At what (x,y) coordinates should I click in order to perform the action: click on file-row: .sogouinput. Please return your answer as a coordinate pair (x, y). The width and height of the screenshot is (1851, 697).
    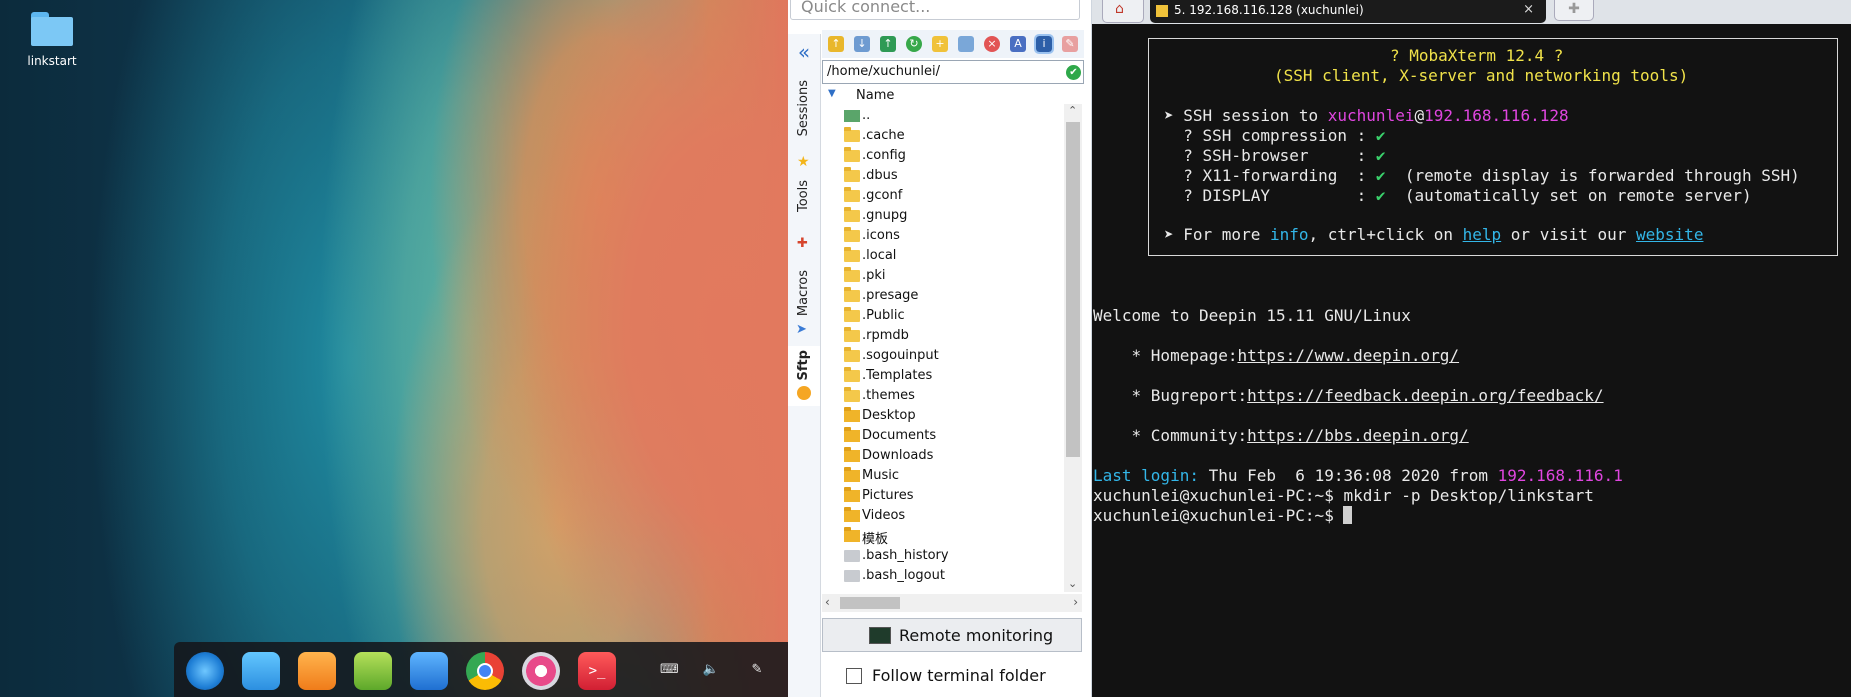
    Looking at the image, I should click on (954, 356).